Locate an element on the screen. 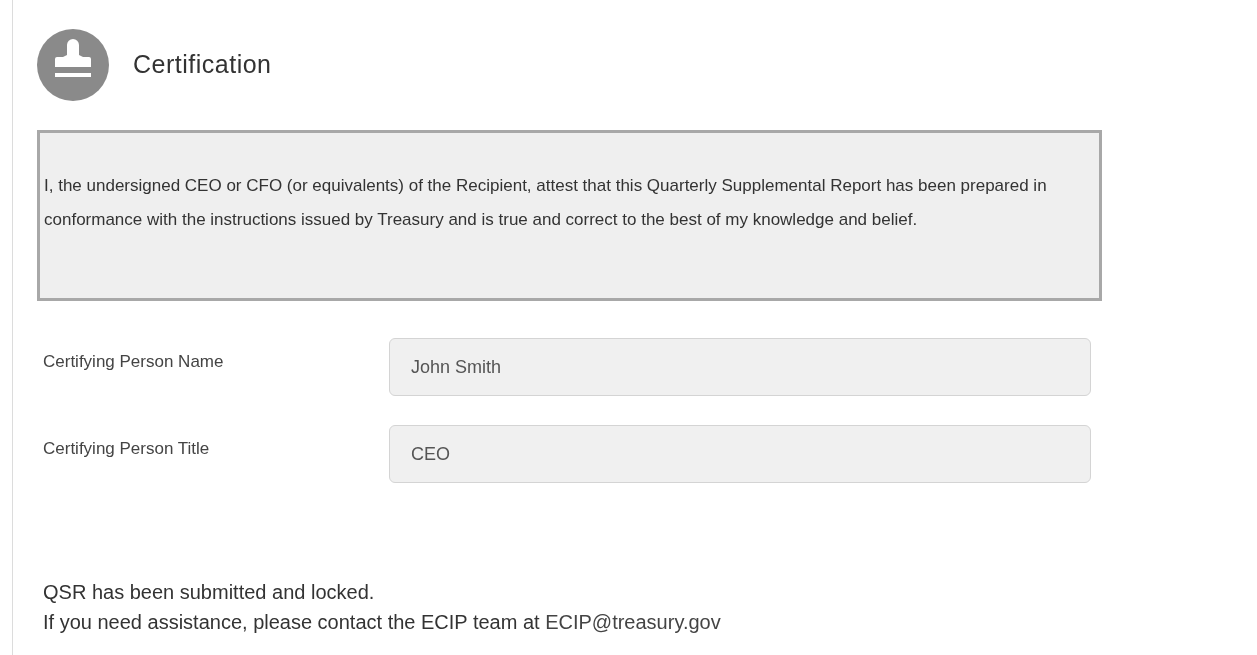  field-label: Certifying Person Title is located at coordinates (127, 449).